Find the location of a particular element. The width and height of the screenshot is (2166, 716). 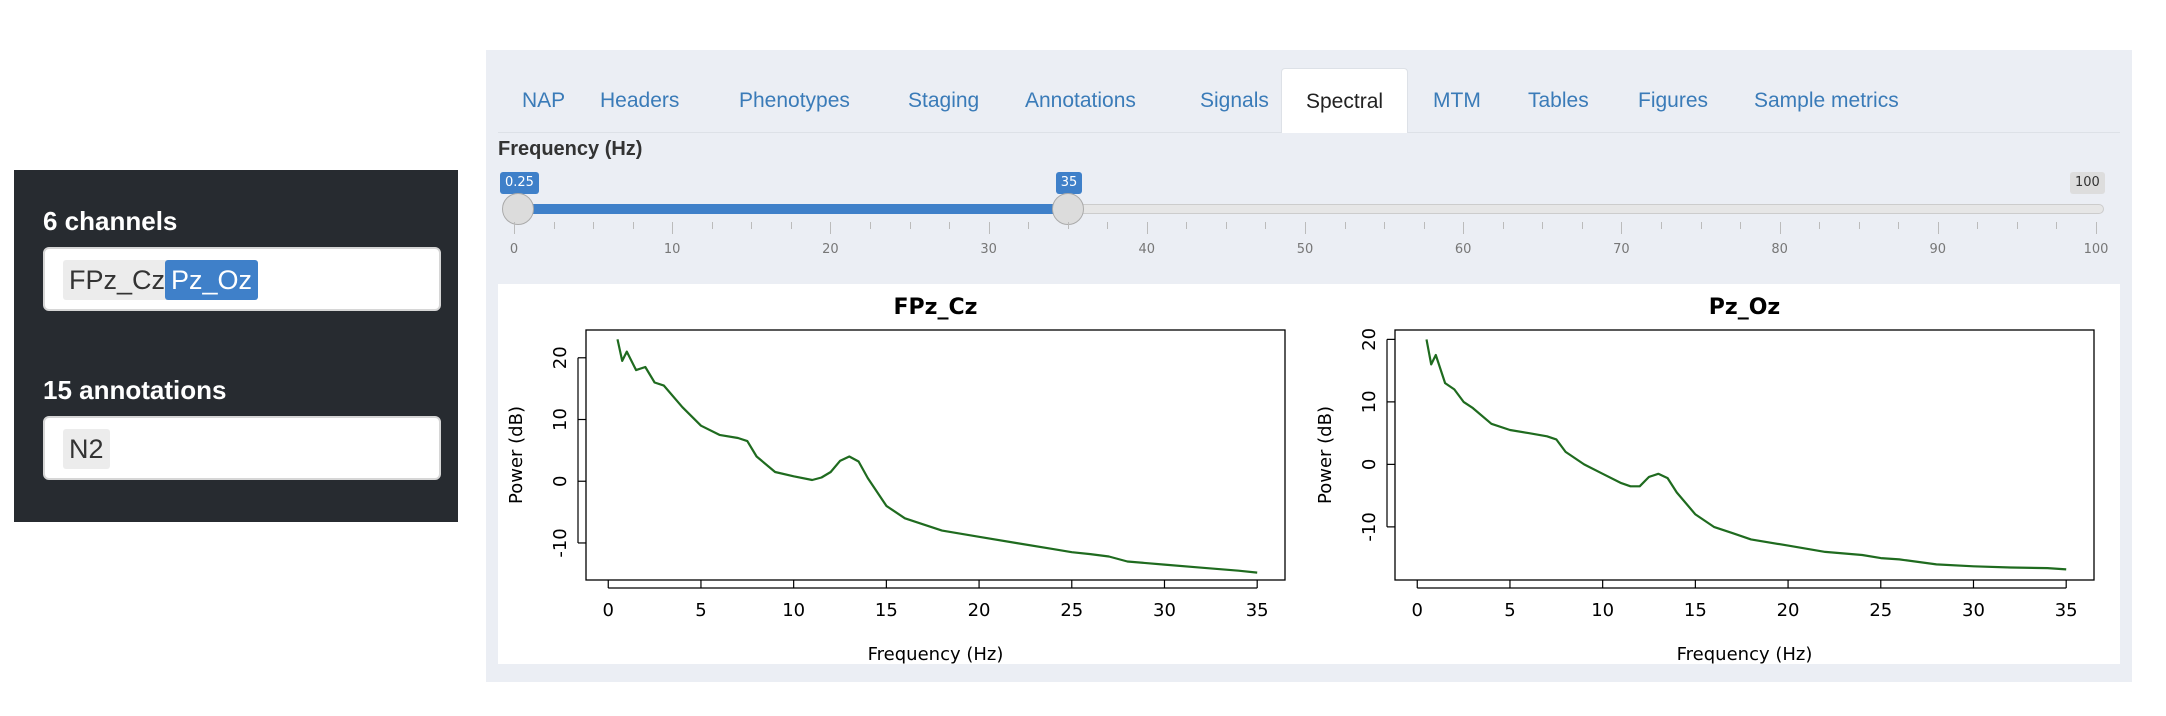

slider-grid-label: 100 is located at coordinates (2096, 249).